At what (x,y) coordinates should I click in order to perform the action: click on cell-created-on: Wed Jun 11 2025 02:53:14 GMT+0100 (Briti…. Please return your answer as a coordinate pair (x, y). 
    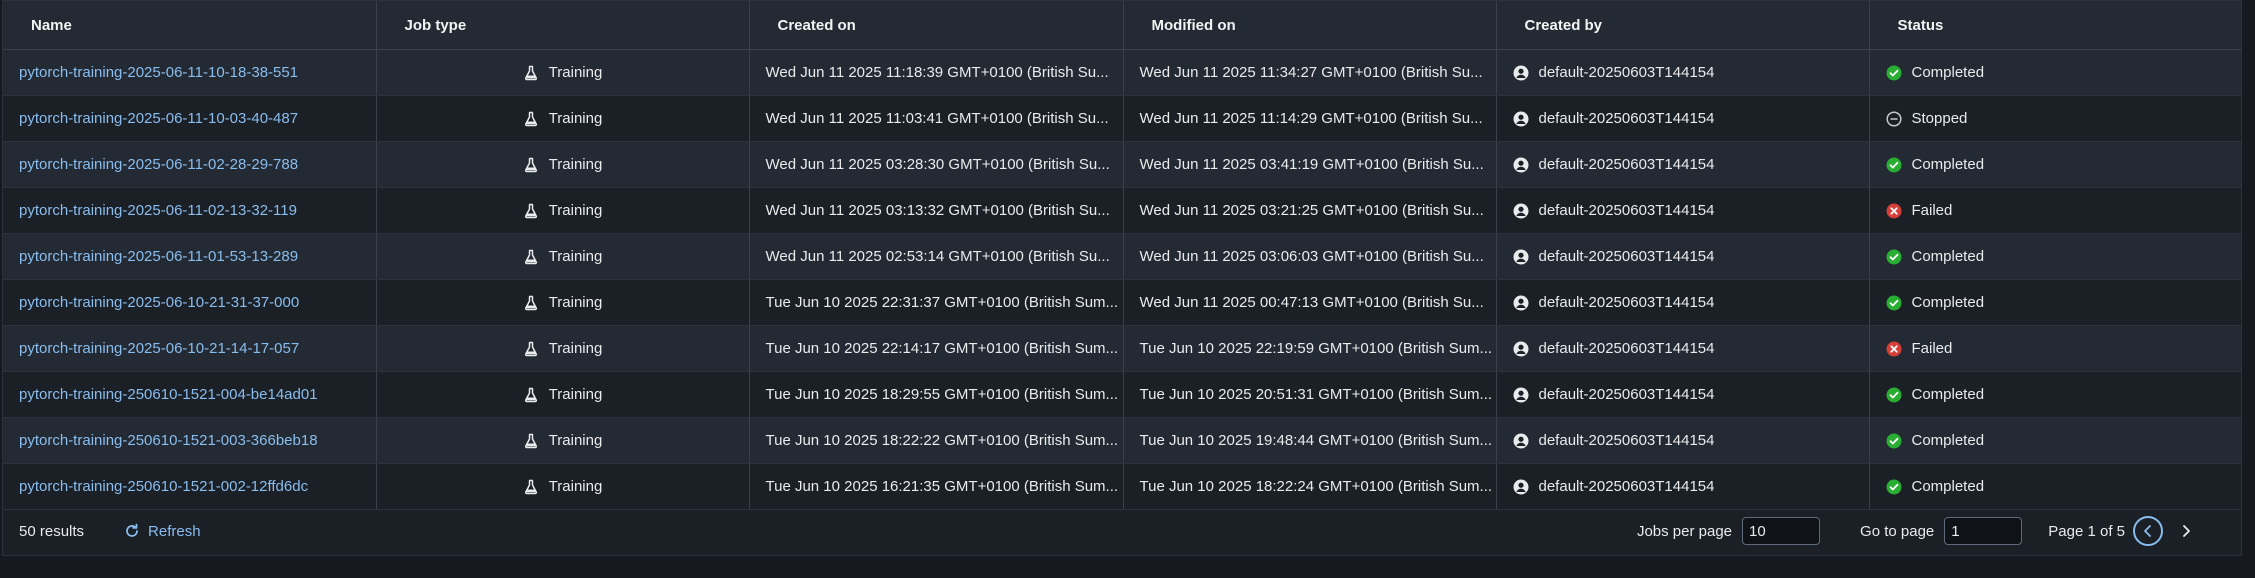
    Looking at the image, I should click on (936, 256).